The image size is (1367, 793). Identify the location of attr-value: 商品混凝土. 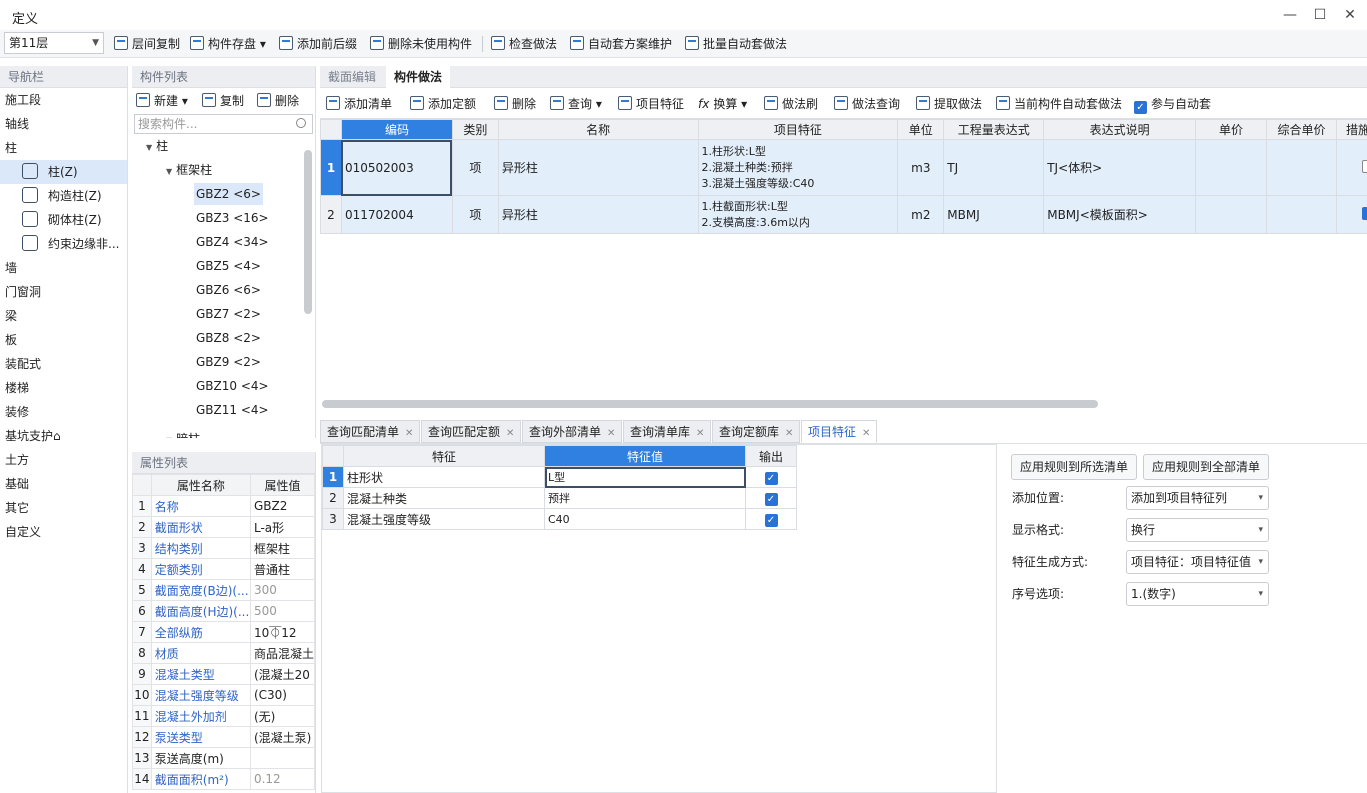
(282, 653).